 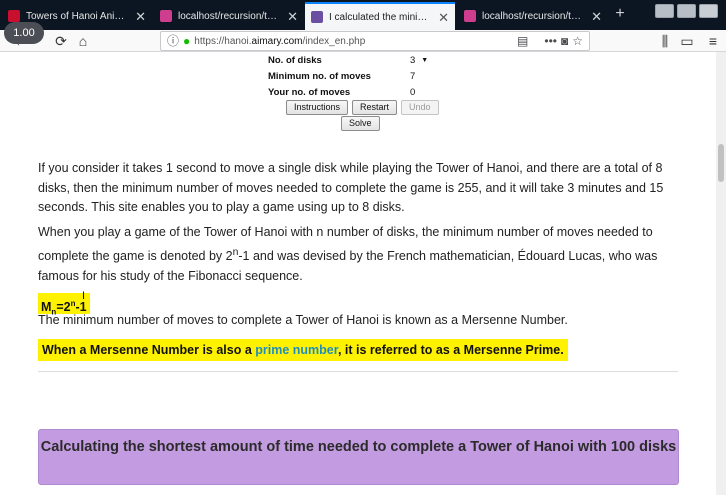 I want to click on bookmark-star-icon: ☆, so click(x=577, y=41).